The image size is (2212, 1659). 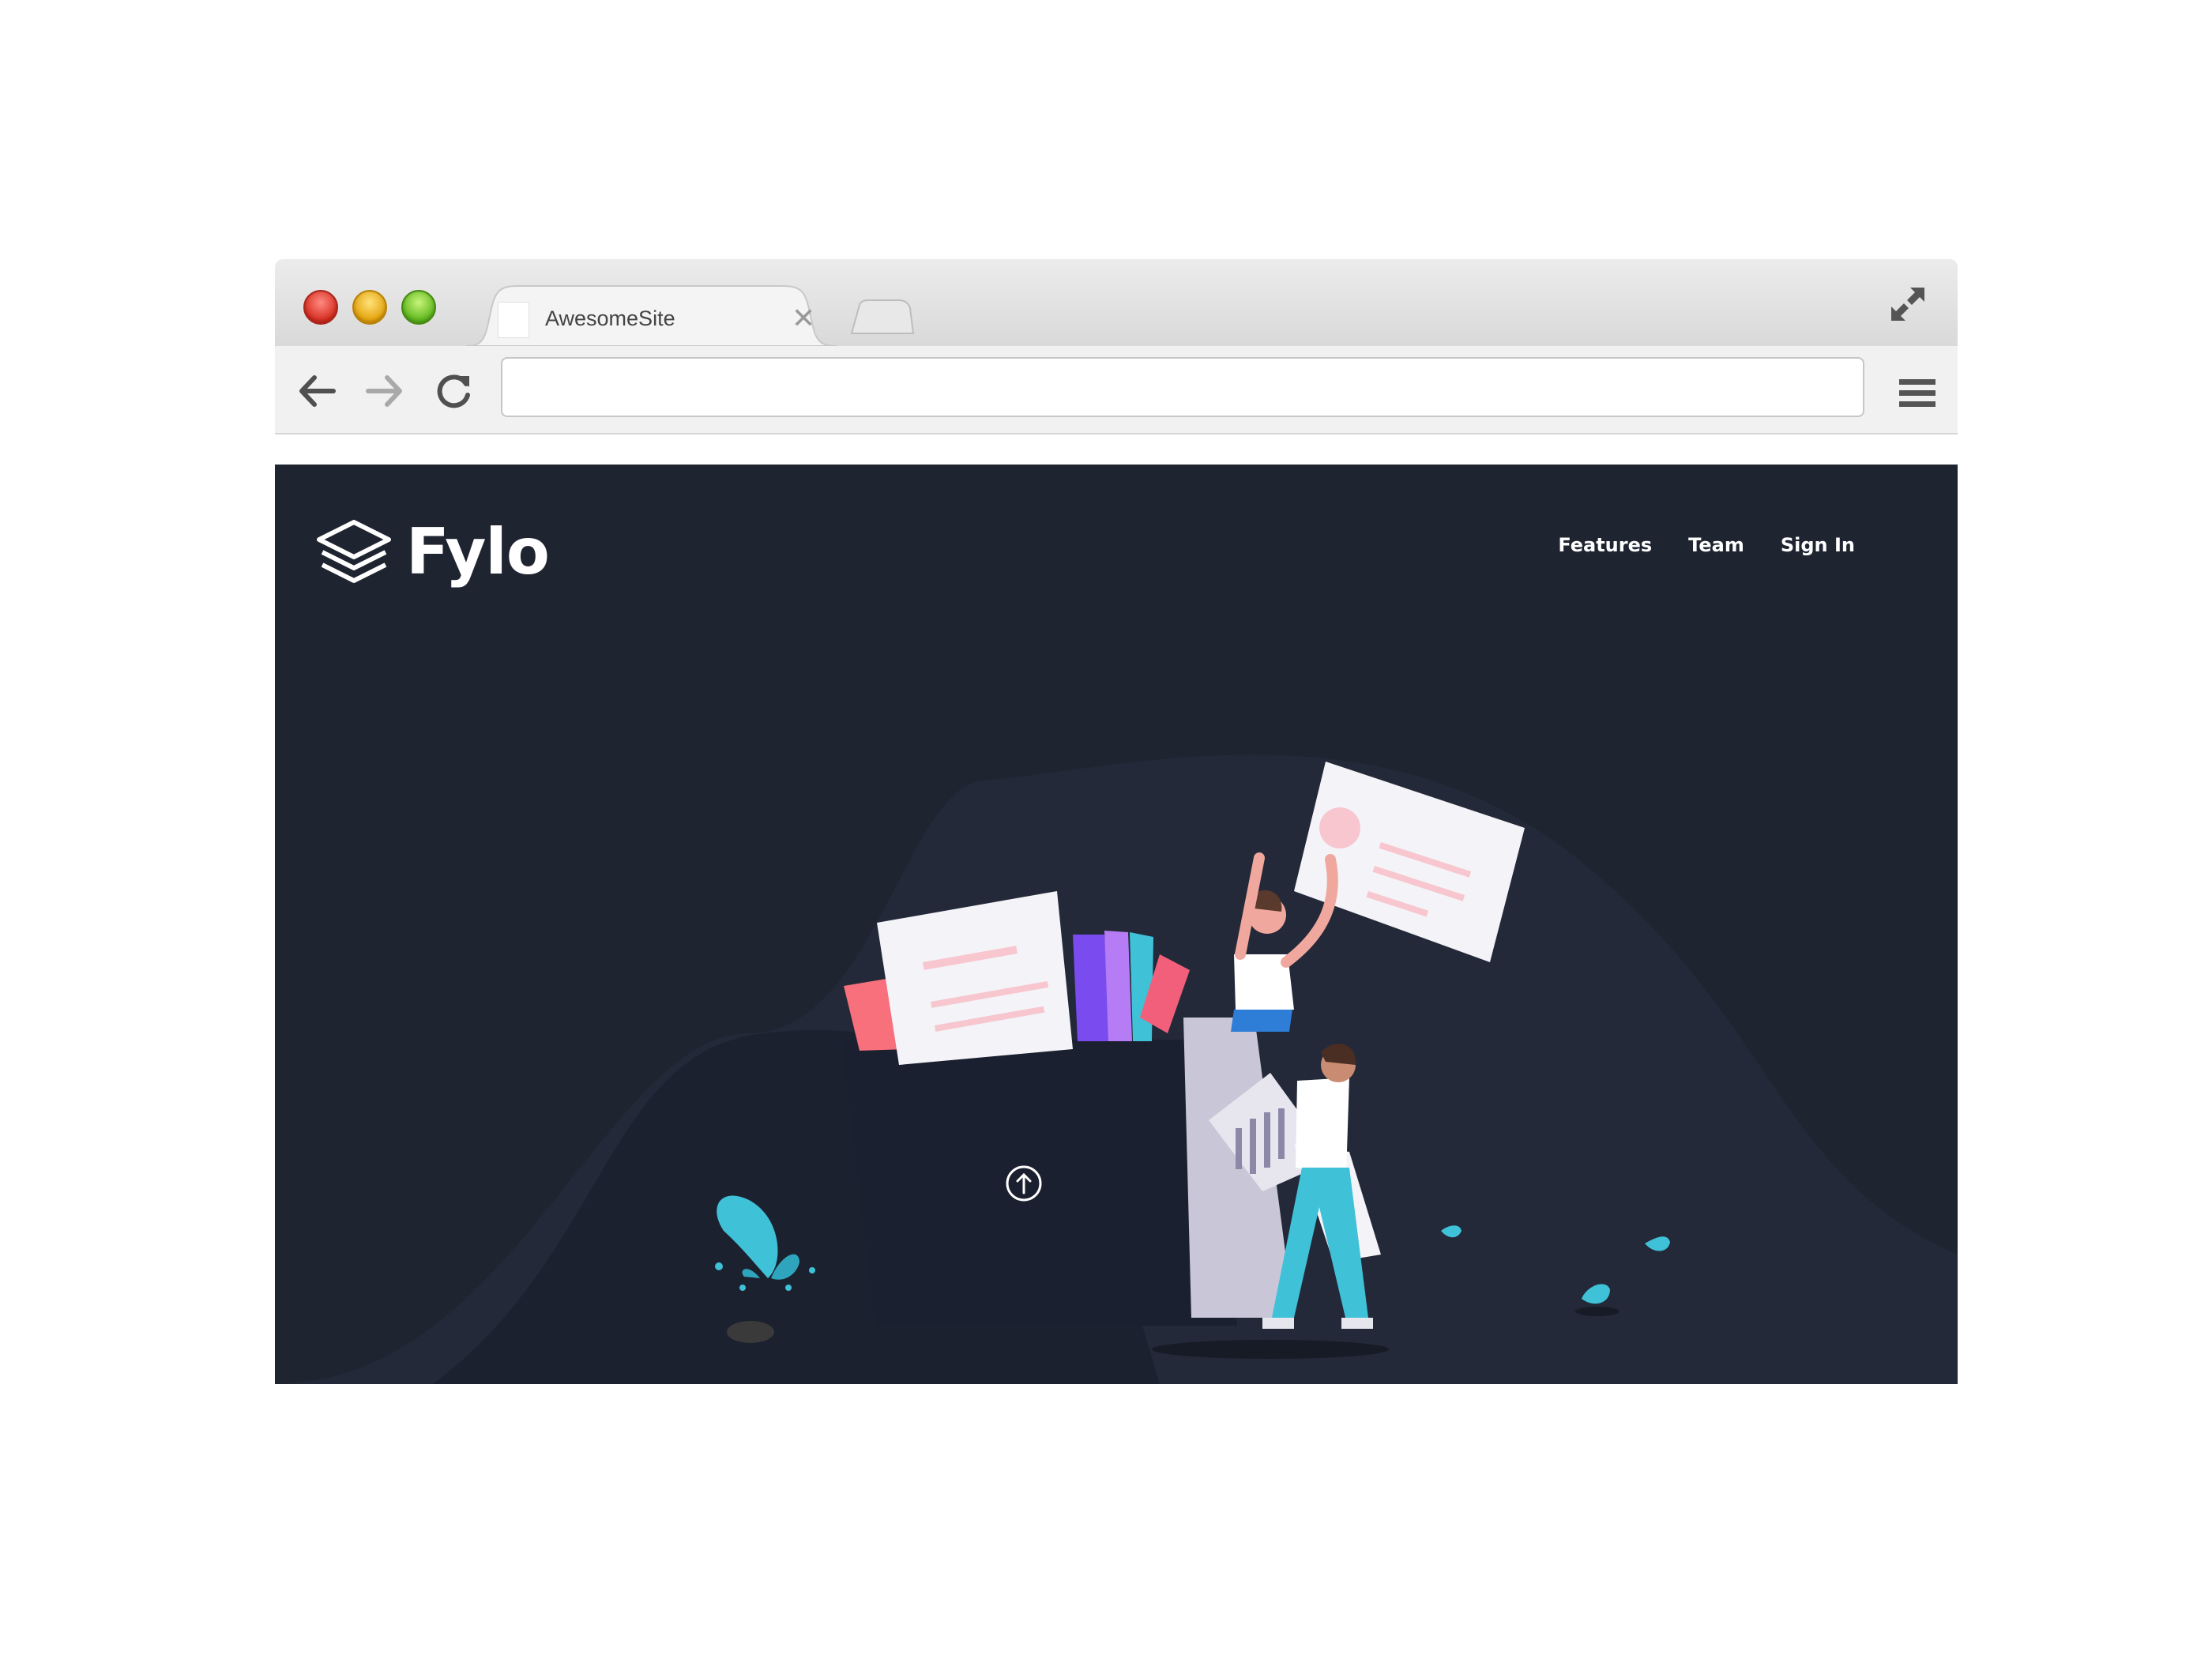 What do you see at coordinates (354, 552) in the screenshot?
I see `stacked-layers-icon` at bounding box center [354, 552].